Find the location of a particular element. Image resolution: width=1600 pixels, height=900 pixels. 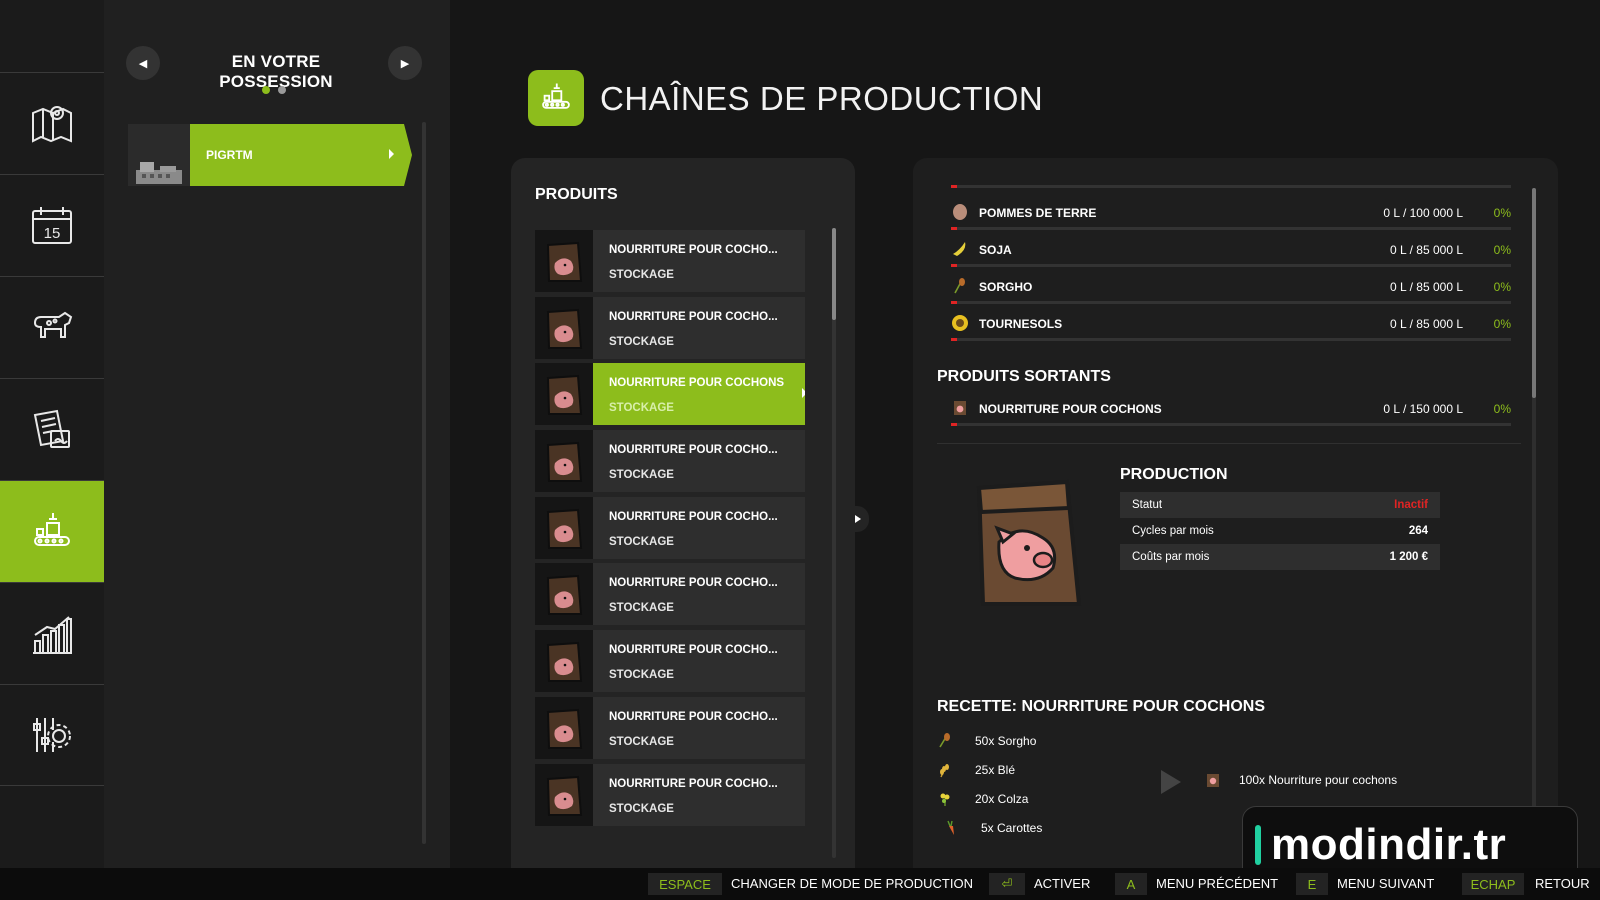

hint-next-menu: MENU SUIVANT is located at coordinates (1385, 883).